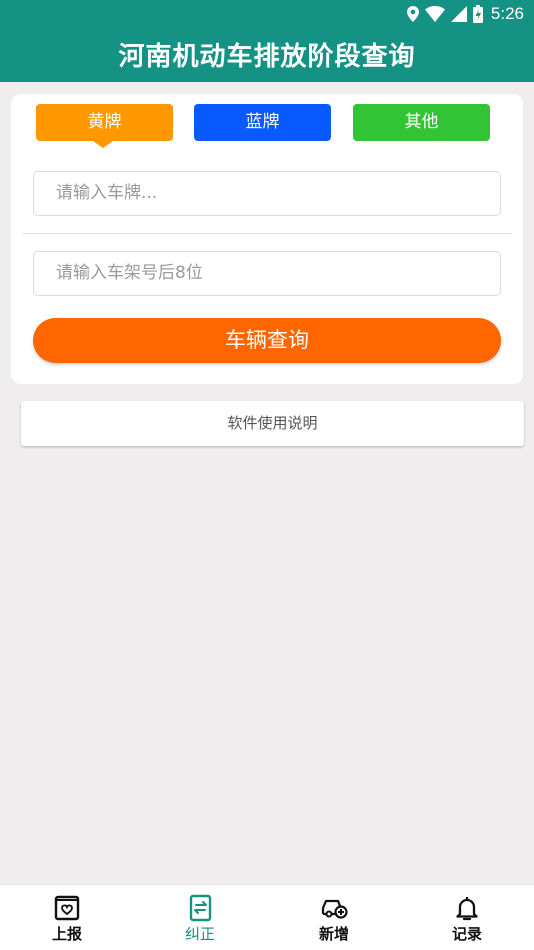  I want to click on nav-item-add: 新增, so click(334, 917).